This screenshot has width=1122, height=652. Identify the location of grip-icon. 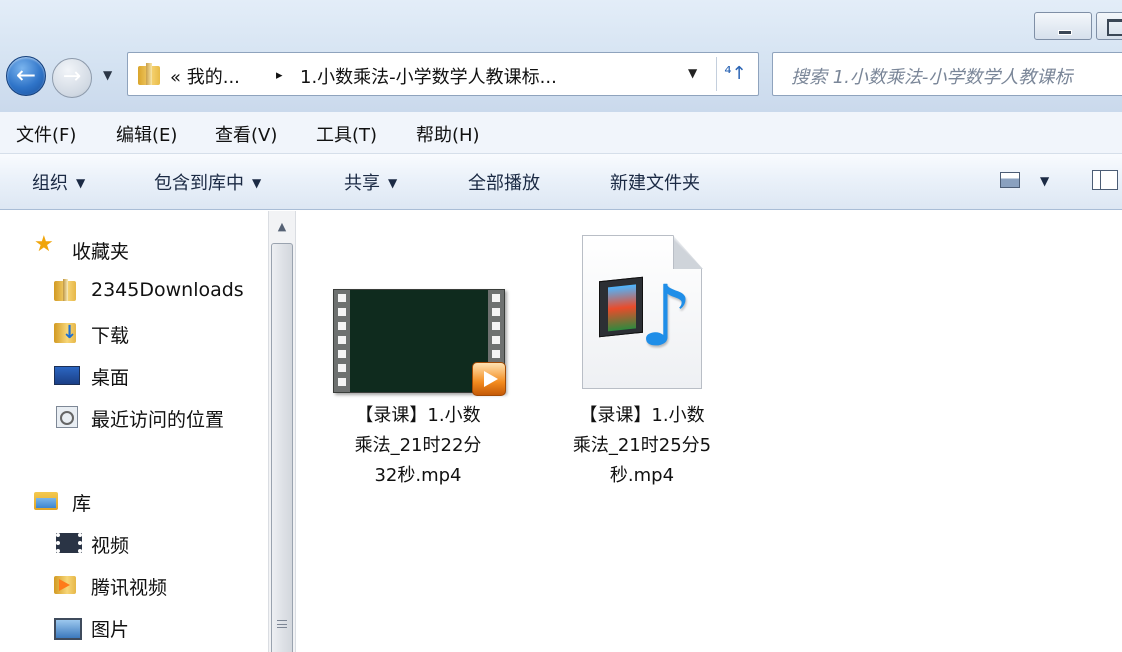
(282, 624).